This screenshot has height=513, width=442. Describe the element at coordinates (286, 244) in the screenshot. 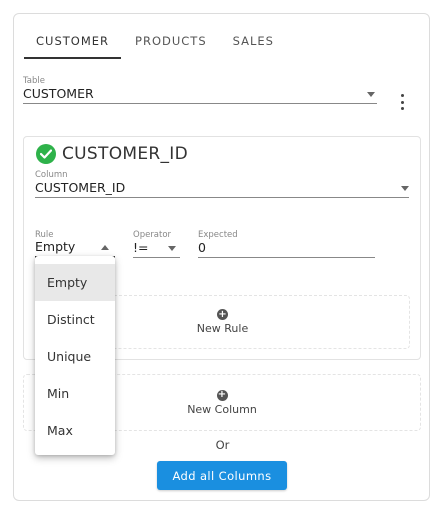

I see `expected-input: Expected 0` at that location.